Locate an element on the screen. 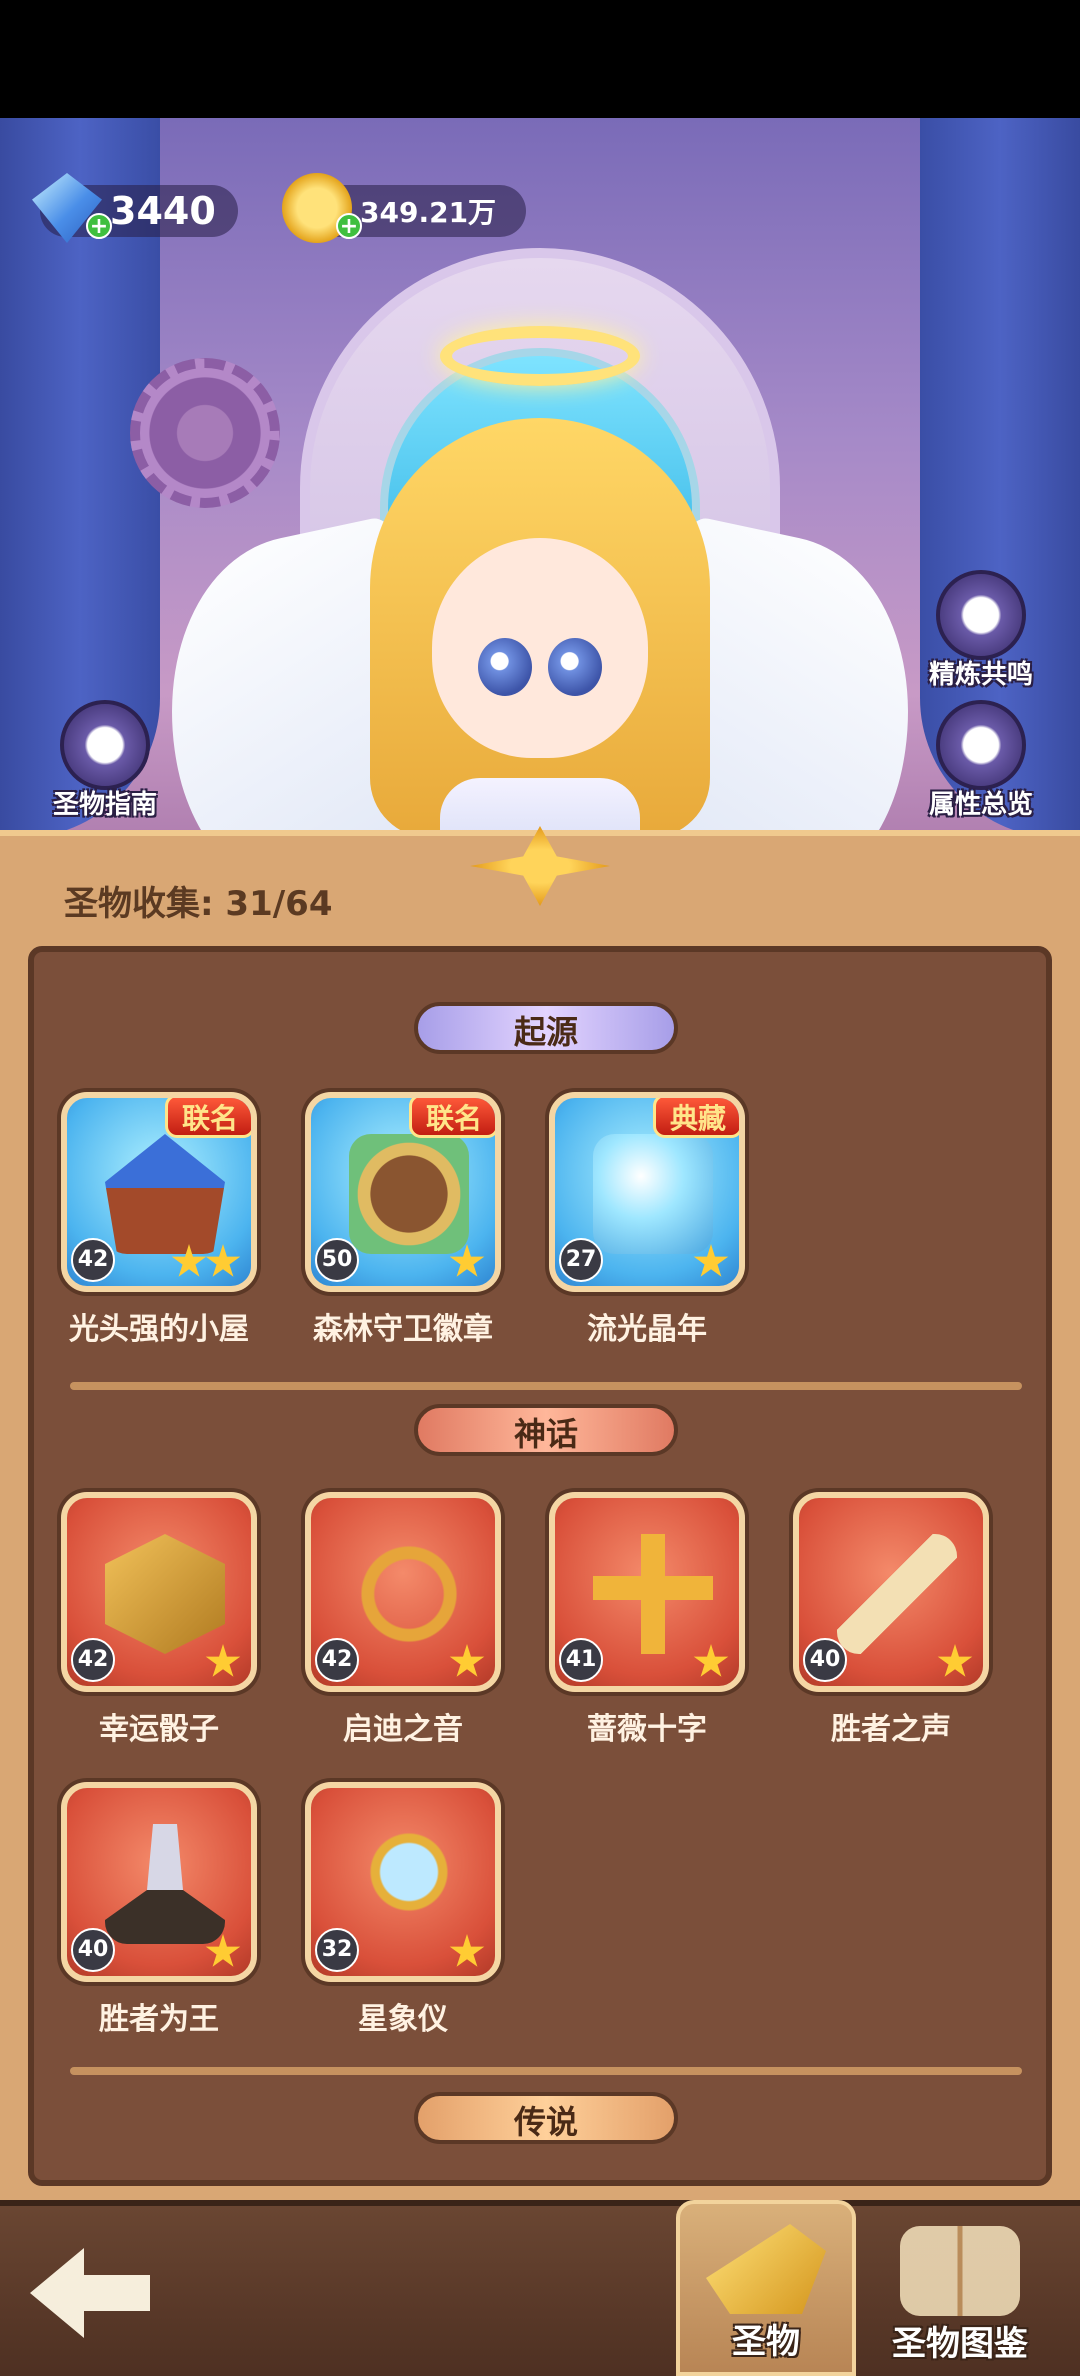 Image resolution: width=1080 pixels, height=2376 pixels. back-button is located at coordinates (90, 2293).